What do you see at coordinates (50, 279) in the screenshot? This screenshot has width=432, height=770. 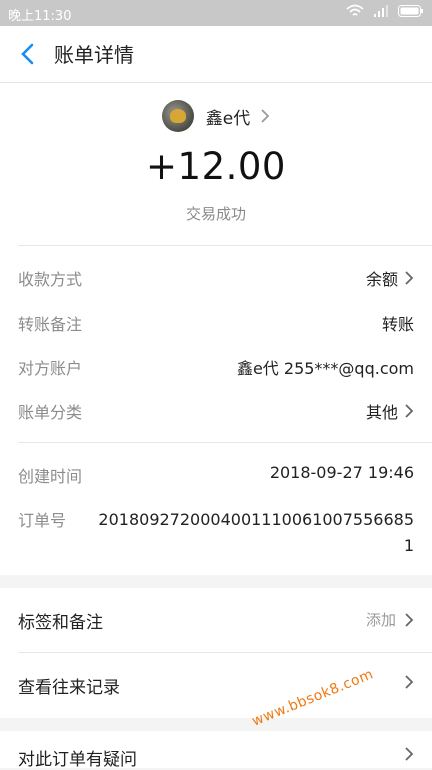 I see `detail-label: 收款方式` at bounding box center [50, 279].